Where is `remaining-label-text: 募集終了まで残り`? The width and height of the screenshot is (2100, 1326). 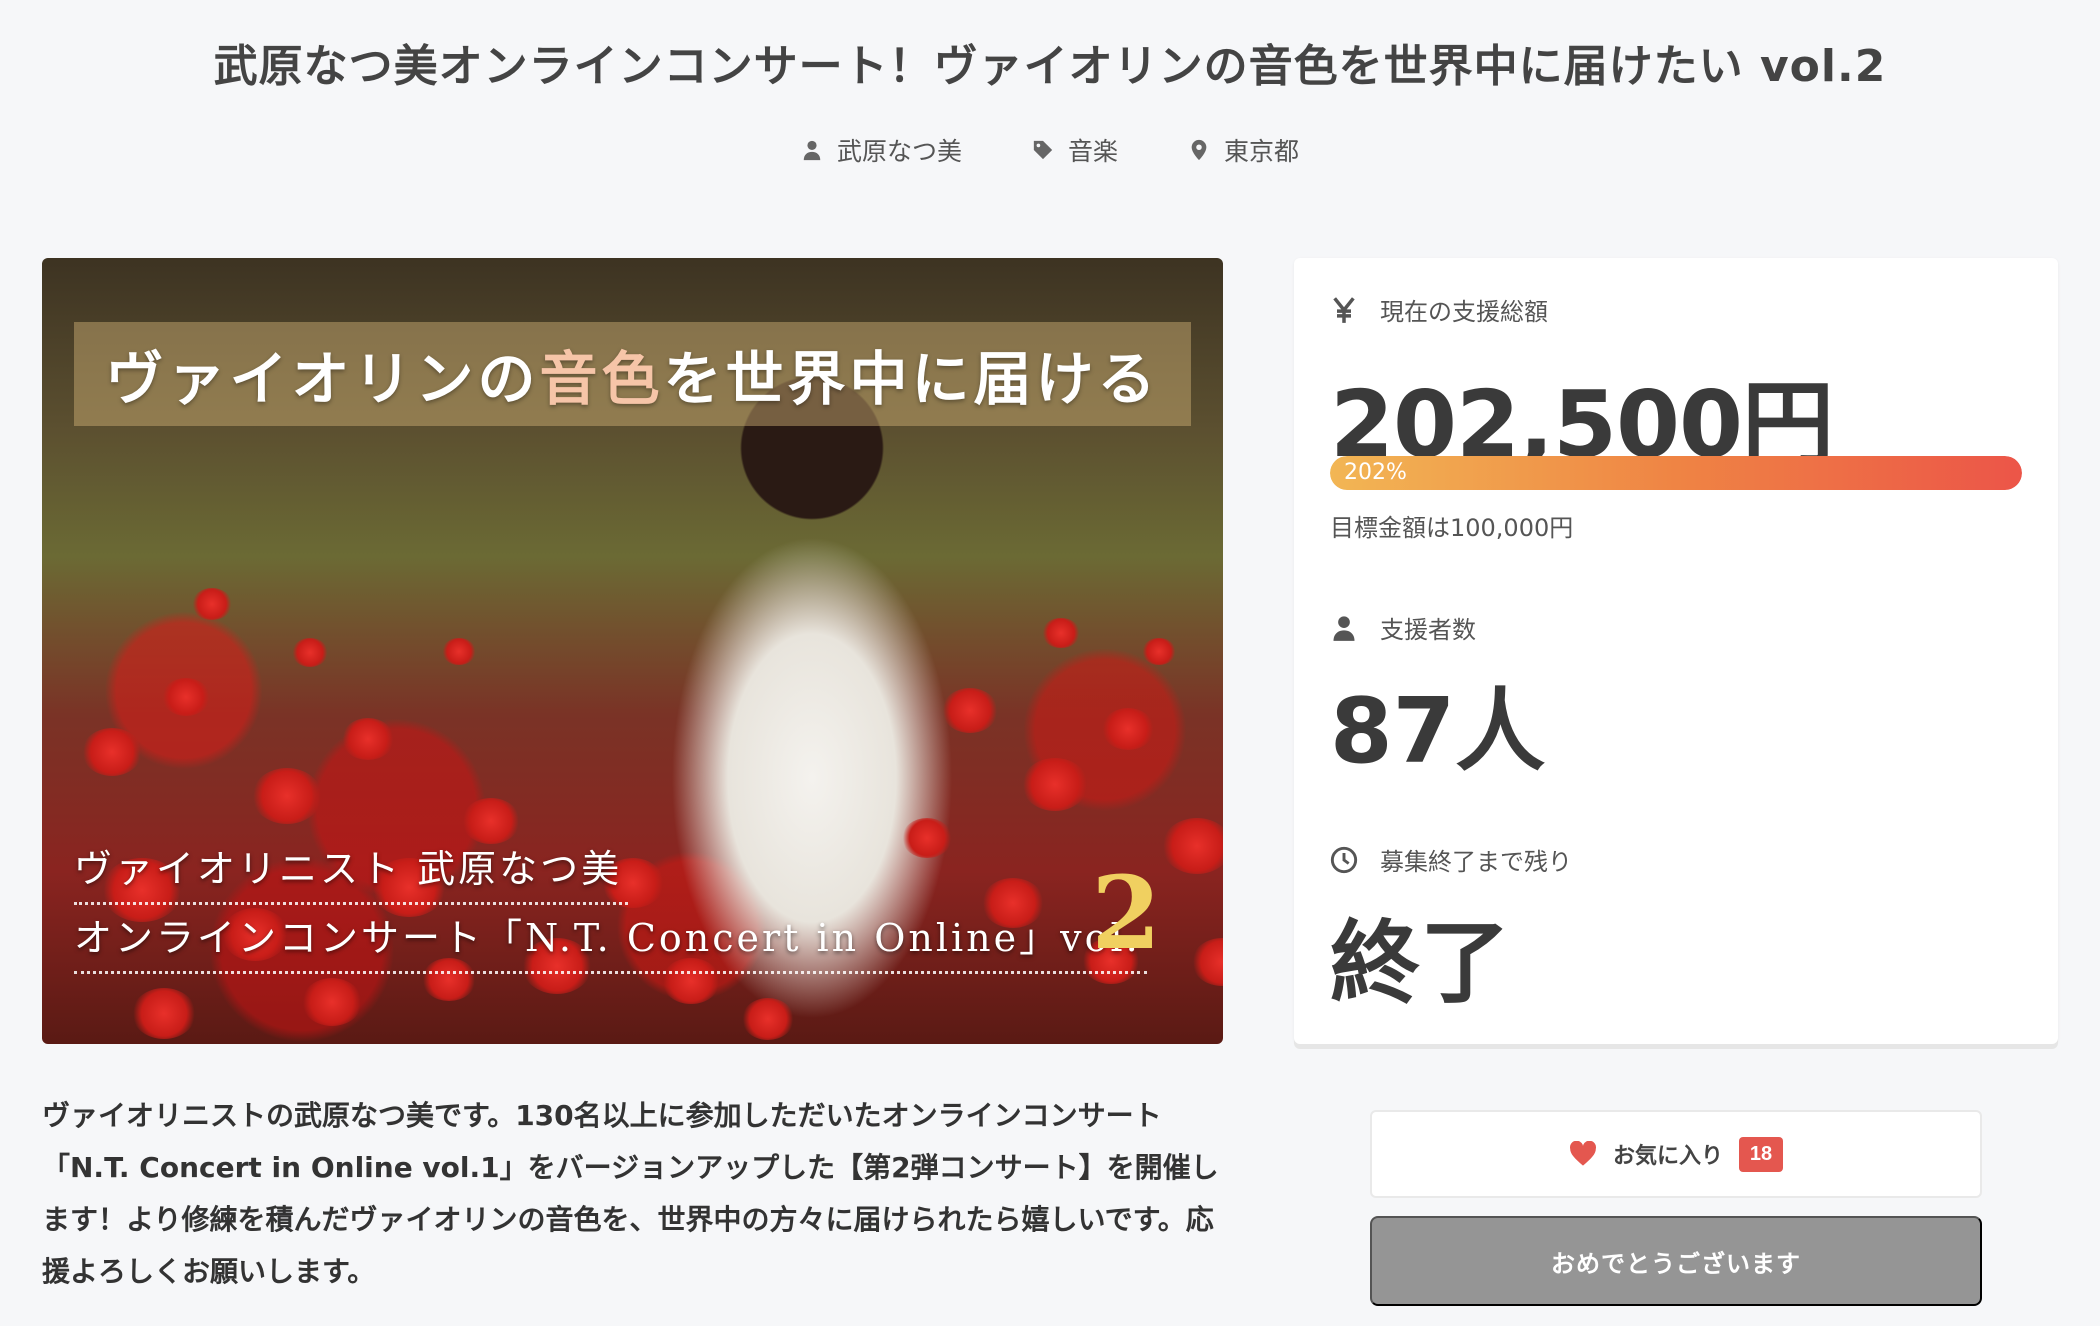 remaining-label-text: 募集終了まで残り is located at coordinates (1476, 862).